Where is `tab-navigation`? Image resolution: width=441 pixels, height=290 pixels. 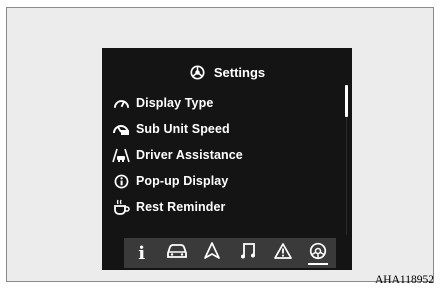 tab-navigation is located at coordinates (212, 253).